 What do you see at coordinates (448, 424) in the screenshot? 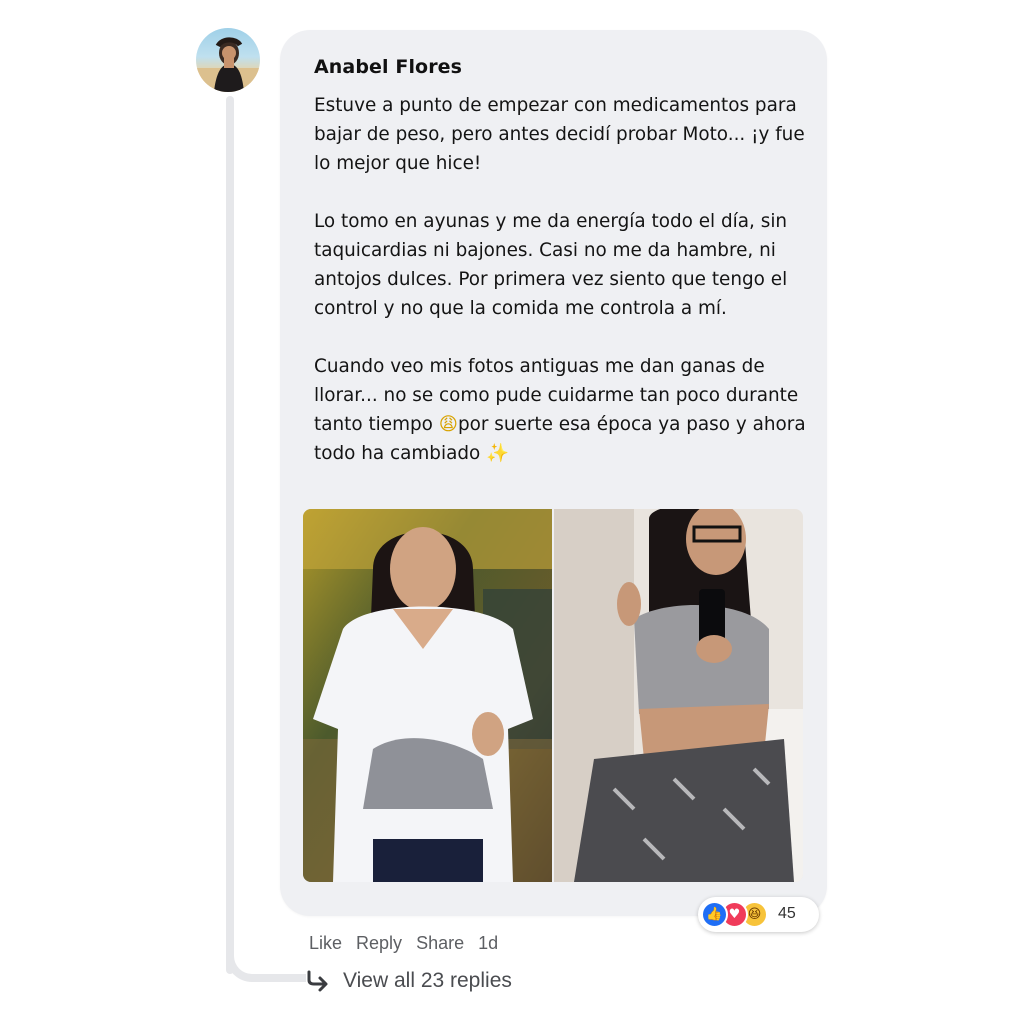
I see `weary-face-emoji: 😩` at bounding box center [448, 424].